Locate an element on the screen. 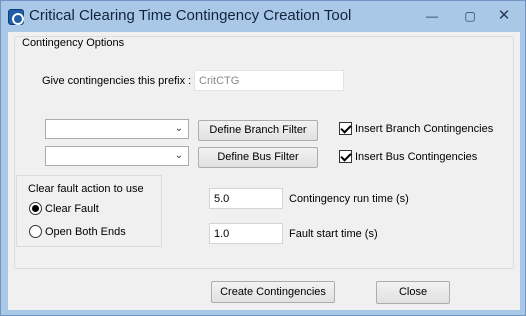 The height and width of the screenshot is (316, 526). fault-start-input is located at coordinates (246, 233).